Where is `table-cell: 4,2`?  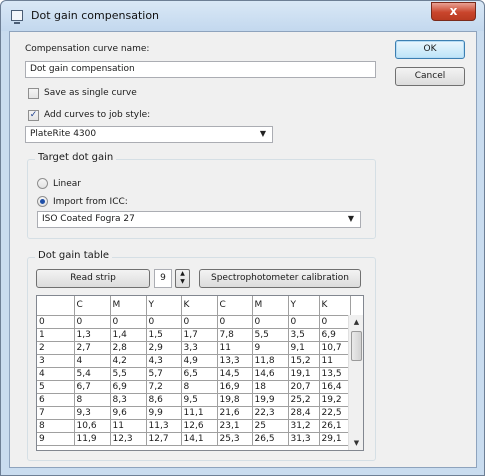
table-cell: 4,2 is located at coordinates (128, 361).